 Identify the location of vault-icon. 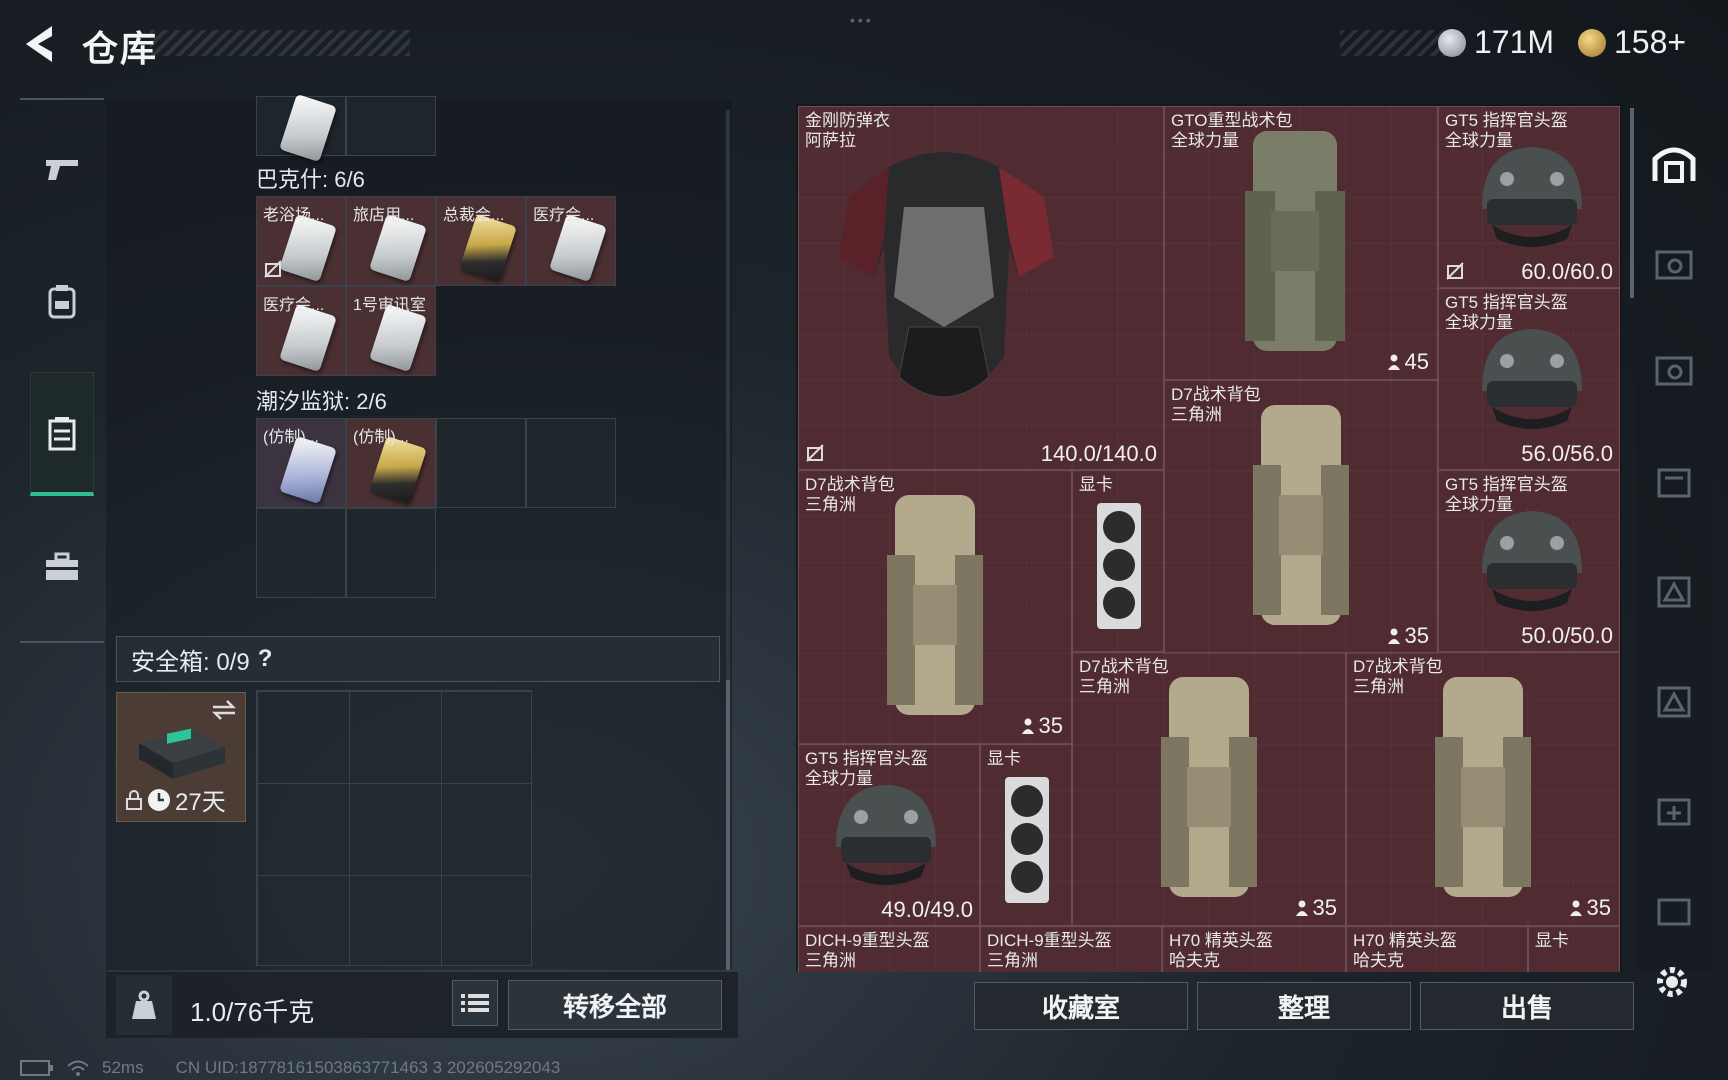
(1674, 165).